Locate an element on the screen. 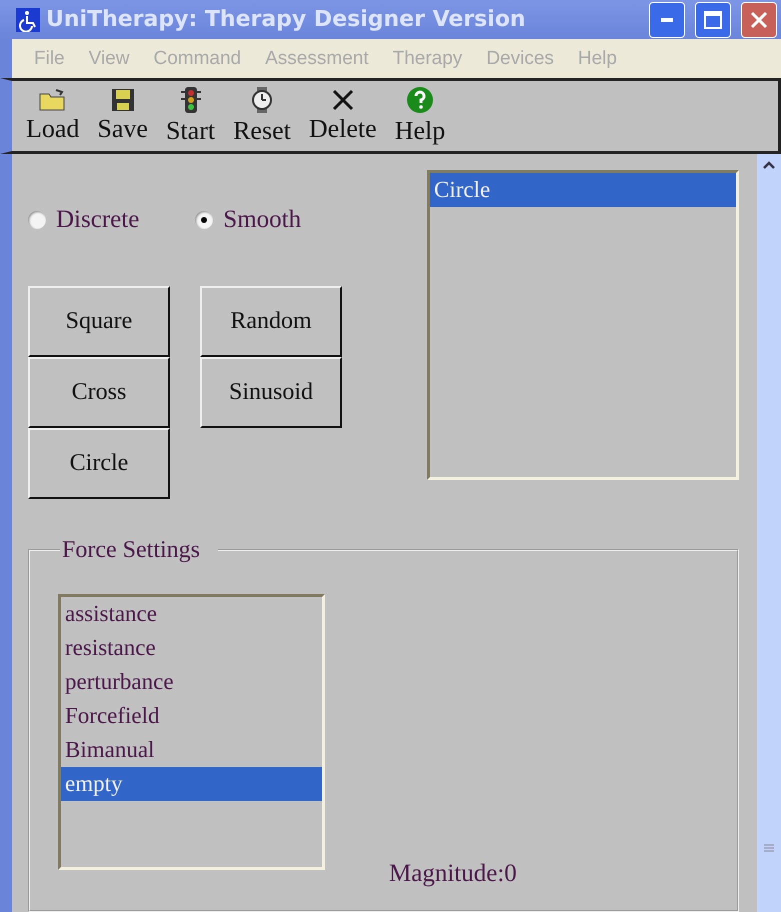  wheelchair-icon is located at coordinates (28, 20).